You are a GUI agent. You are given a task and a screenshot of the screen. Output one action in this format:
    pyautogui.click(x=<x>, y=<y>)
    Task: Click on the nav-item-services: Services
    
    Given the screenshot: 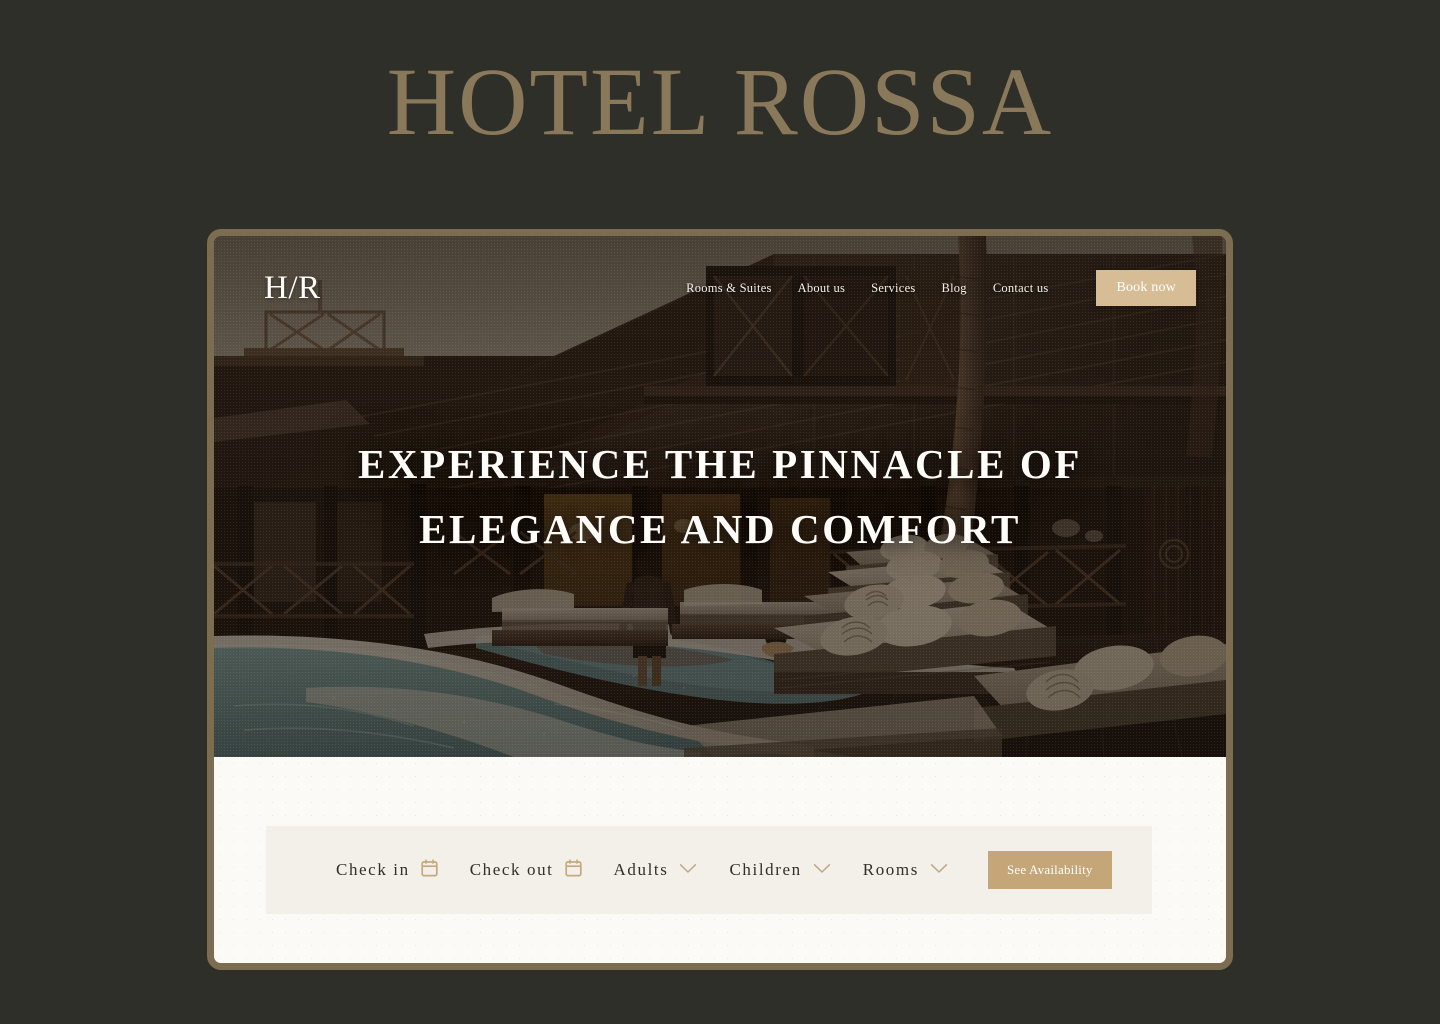 What is the action you would take?
    pyautogui.click(x=893, y=288)
    